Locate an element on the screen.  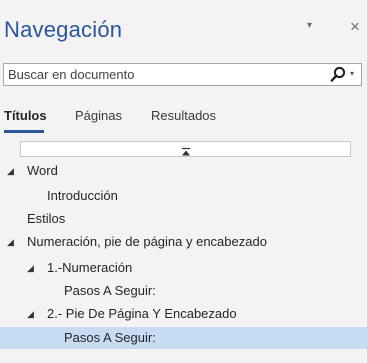
tree-item-numeracion: ◢ 1.-Numeración is located at coordinates (183, 268).